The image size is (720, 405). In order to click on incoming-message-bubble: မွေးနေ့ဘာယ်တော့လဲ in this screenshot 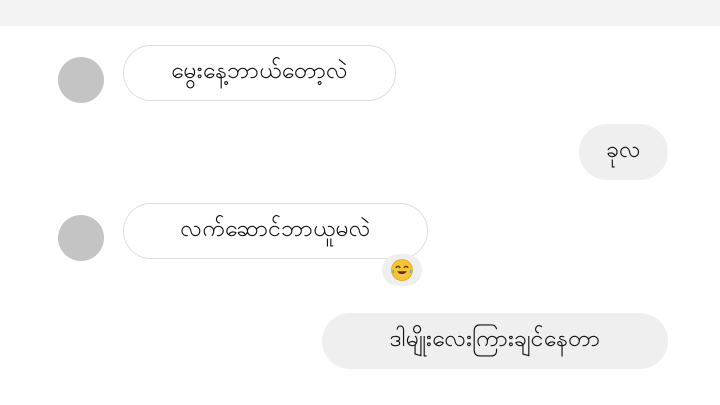, I will do `click(259, 73)`.